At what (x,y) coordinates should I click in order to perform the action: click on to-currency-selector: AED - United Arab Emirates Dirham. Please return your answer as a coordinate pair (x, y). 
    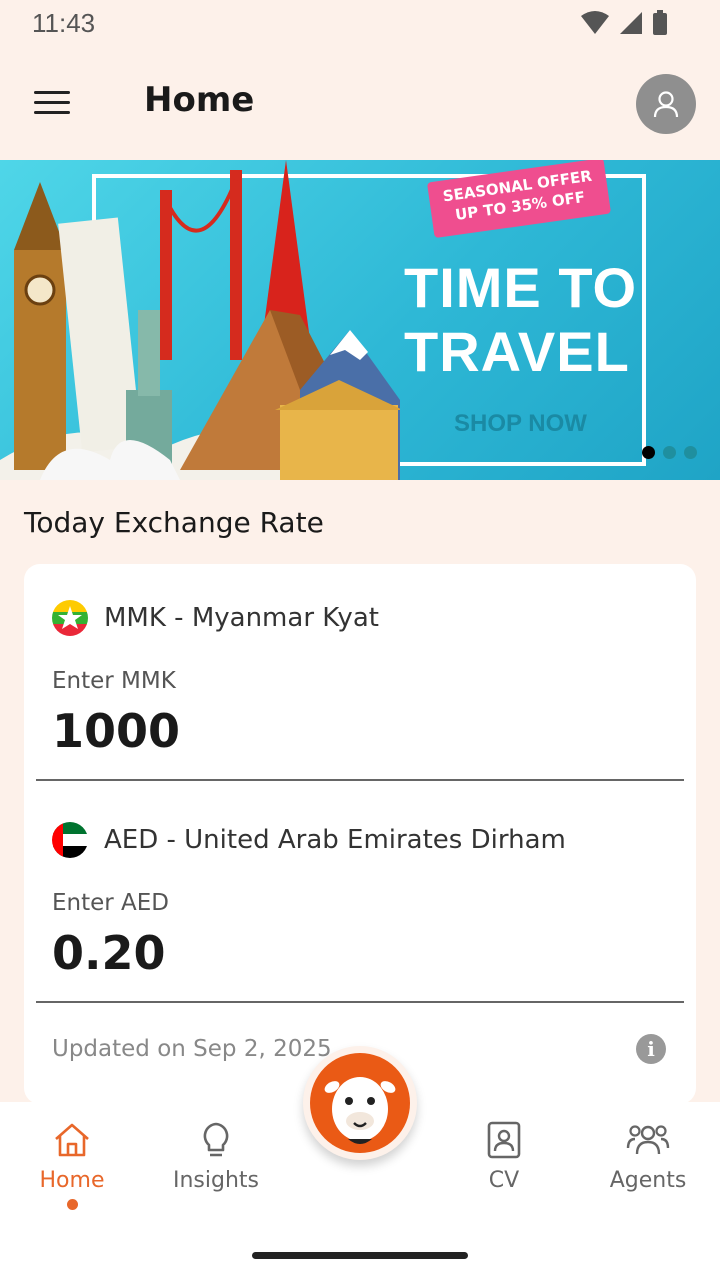
    Looking at the image, I should click on (309, 840).